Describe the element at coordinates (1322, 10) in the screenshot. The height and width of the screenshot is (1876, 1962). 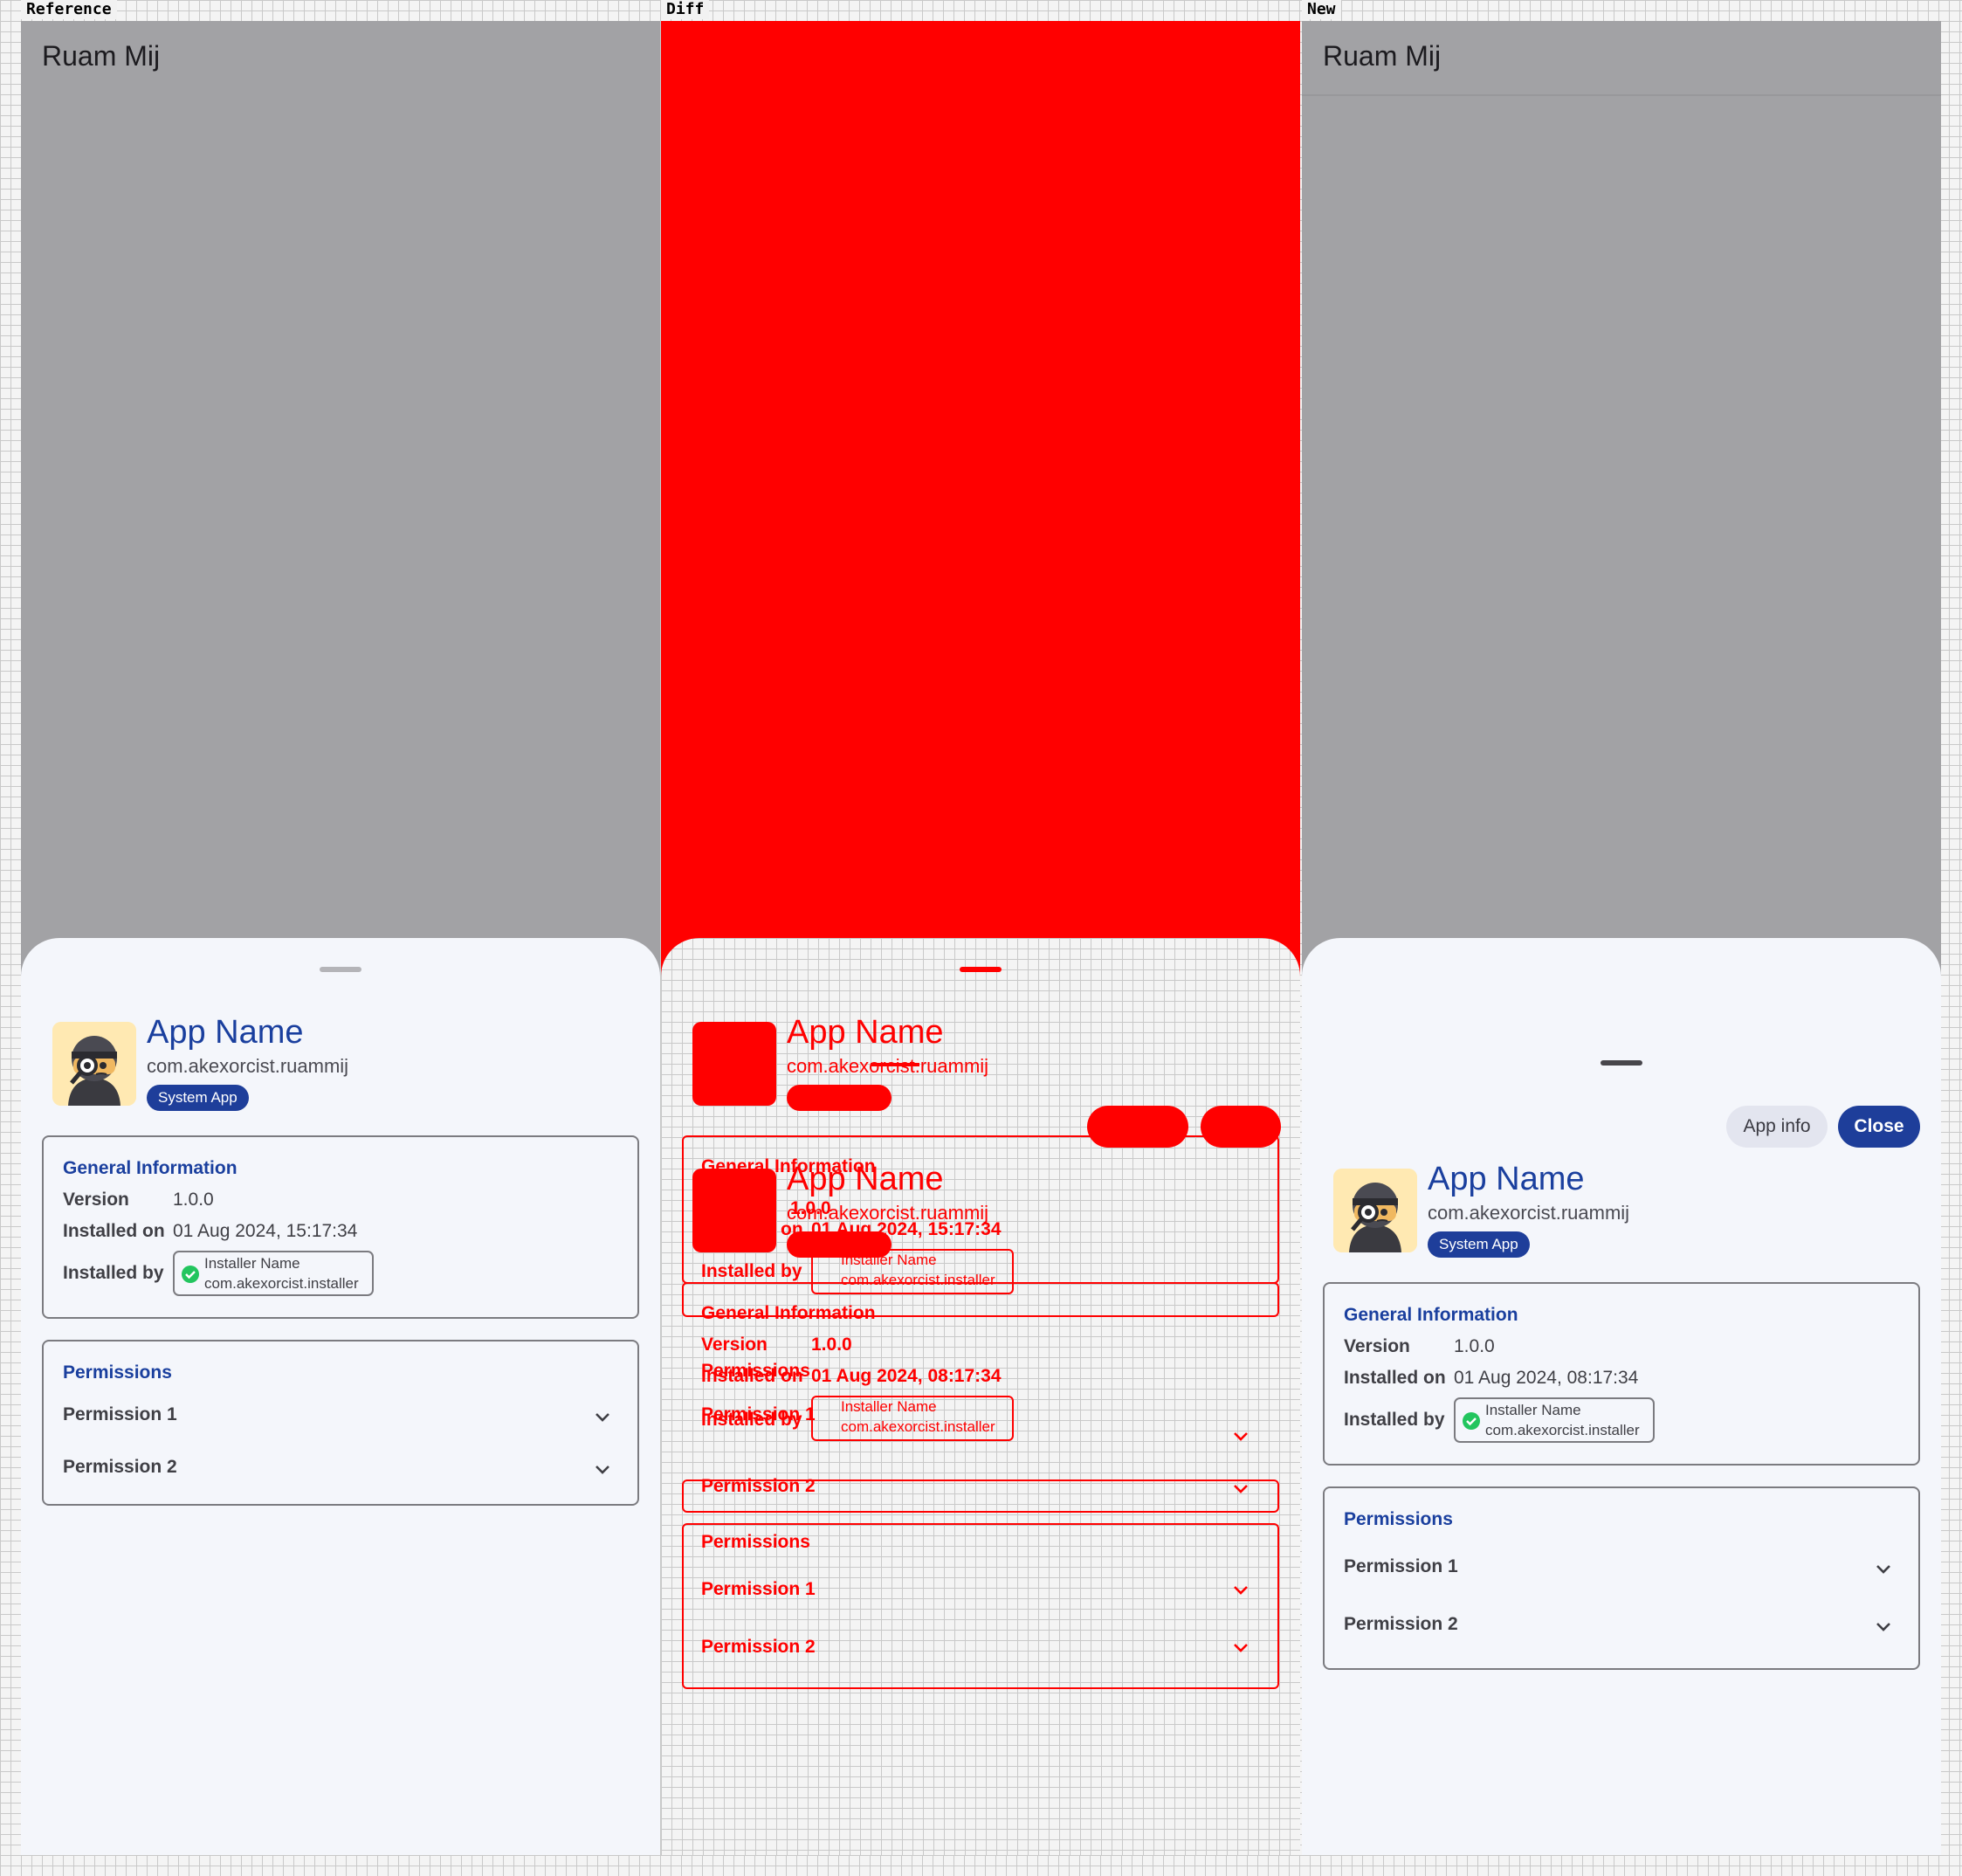
I see `panel-label-new: New` at that location.